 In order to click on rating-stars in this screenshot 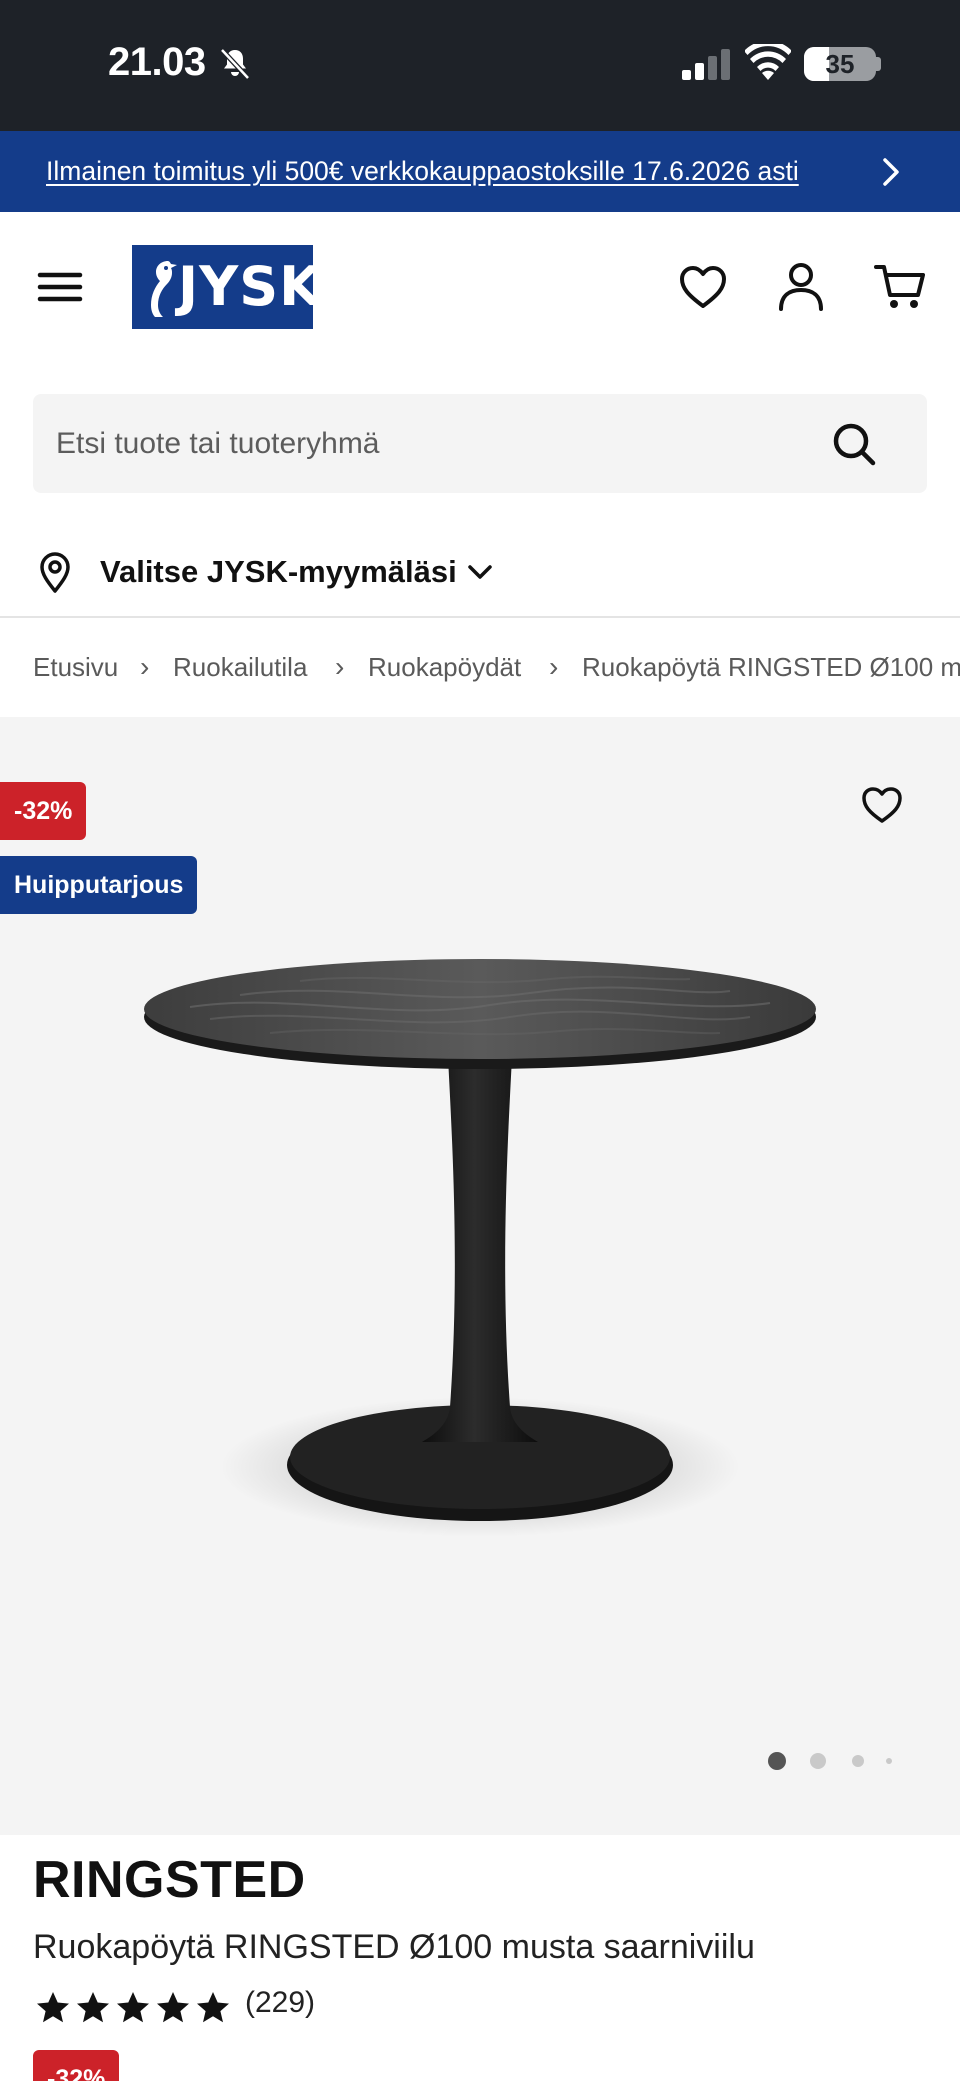, I will do `click(133, 2008)`.